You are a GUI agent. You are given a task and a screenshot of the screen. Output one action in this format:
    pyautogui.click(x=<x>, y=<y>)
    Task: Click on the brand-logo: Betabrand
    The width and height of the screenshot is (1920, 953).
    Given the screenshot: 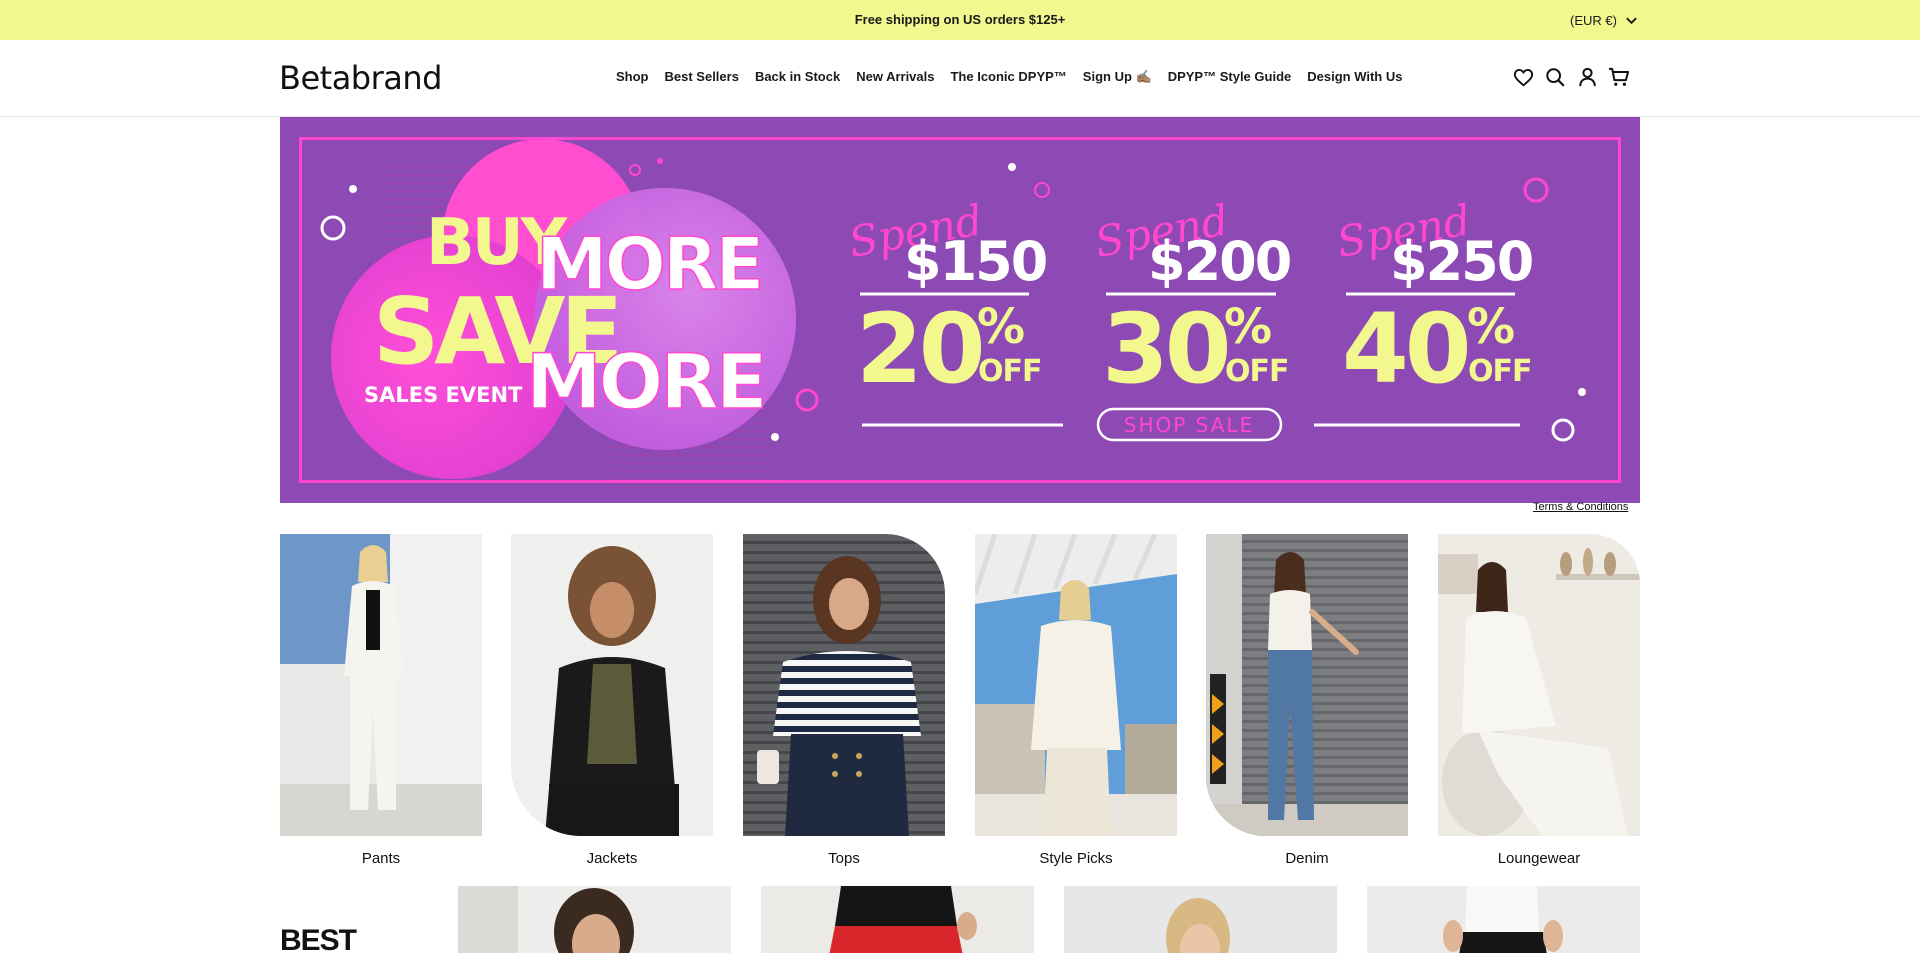 What is the action you would take?
    pyautogui.click(x=360, y=78)
    